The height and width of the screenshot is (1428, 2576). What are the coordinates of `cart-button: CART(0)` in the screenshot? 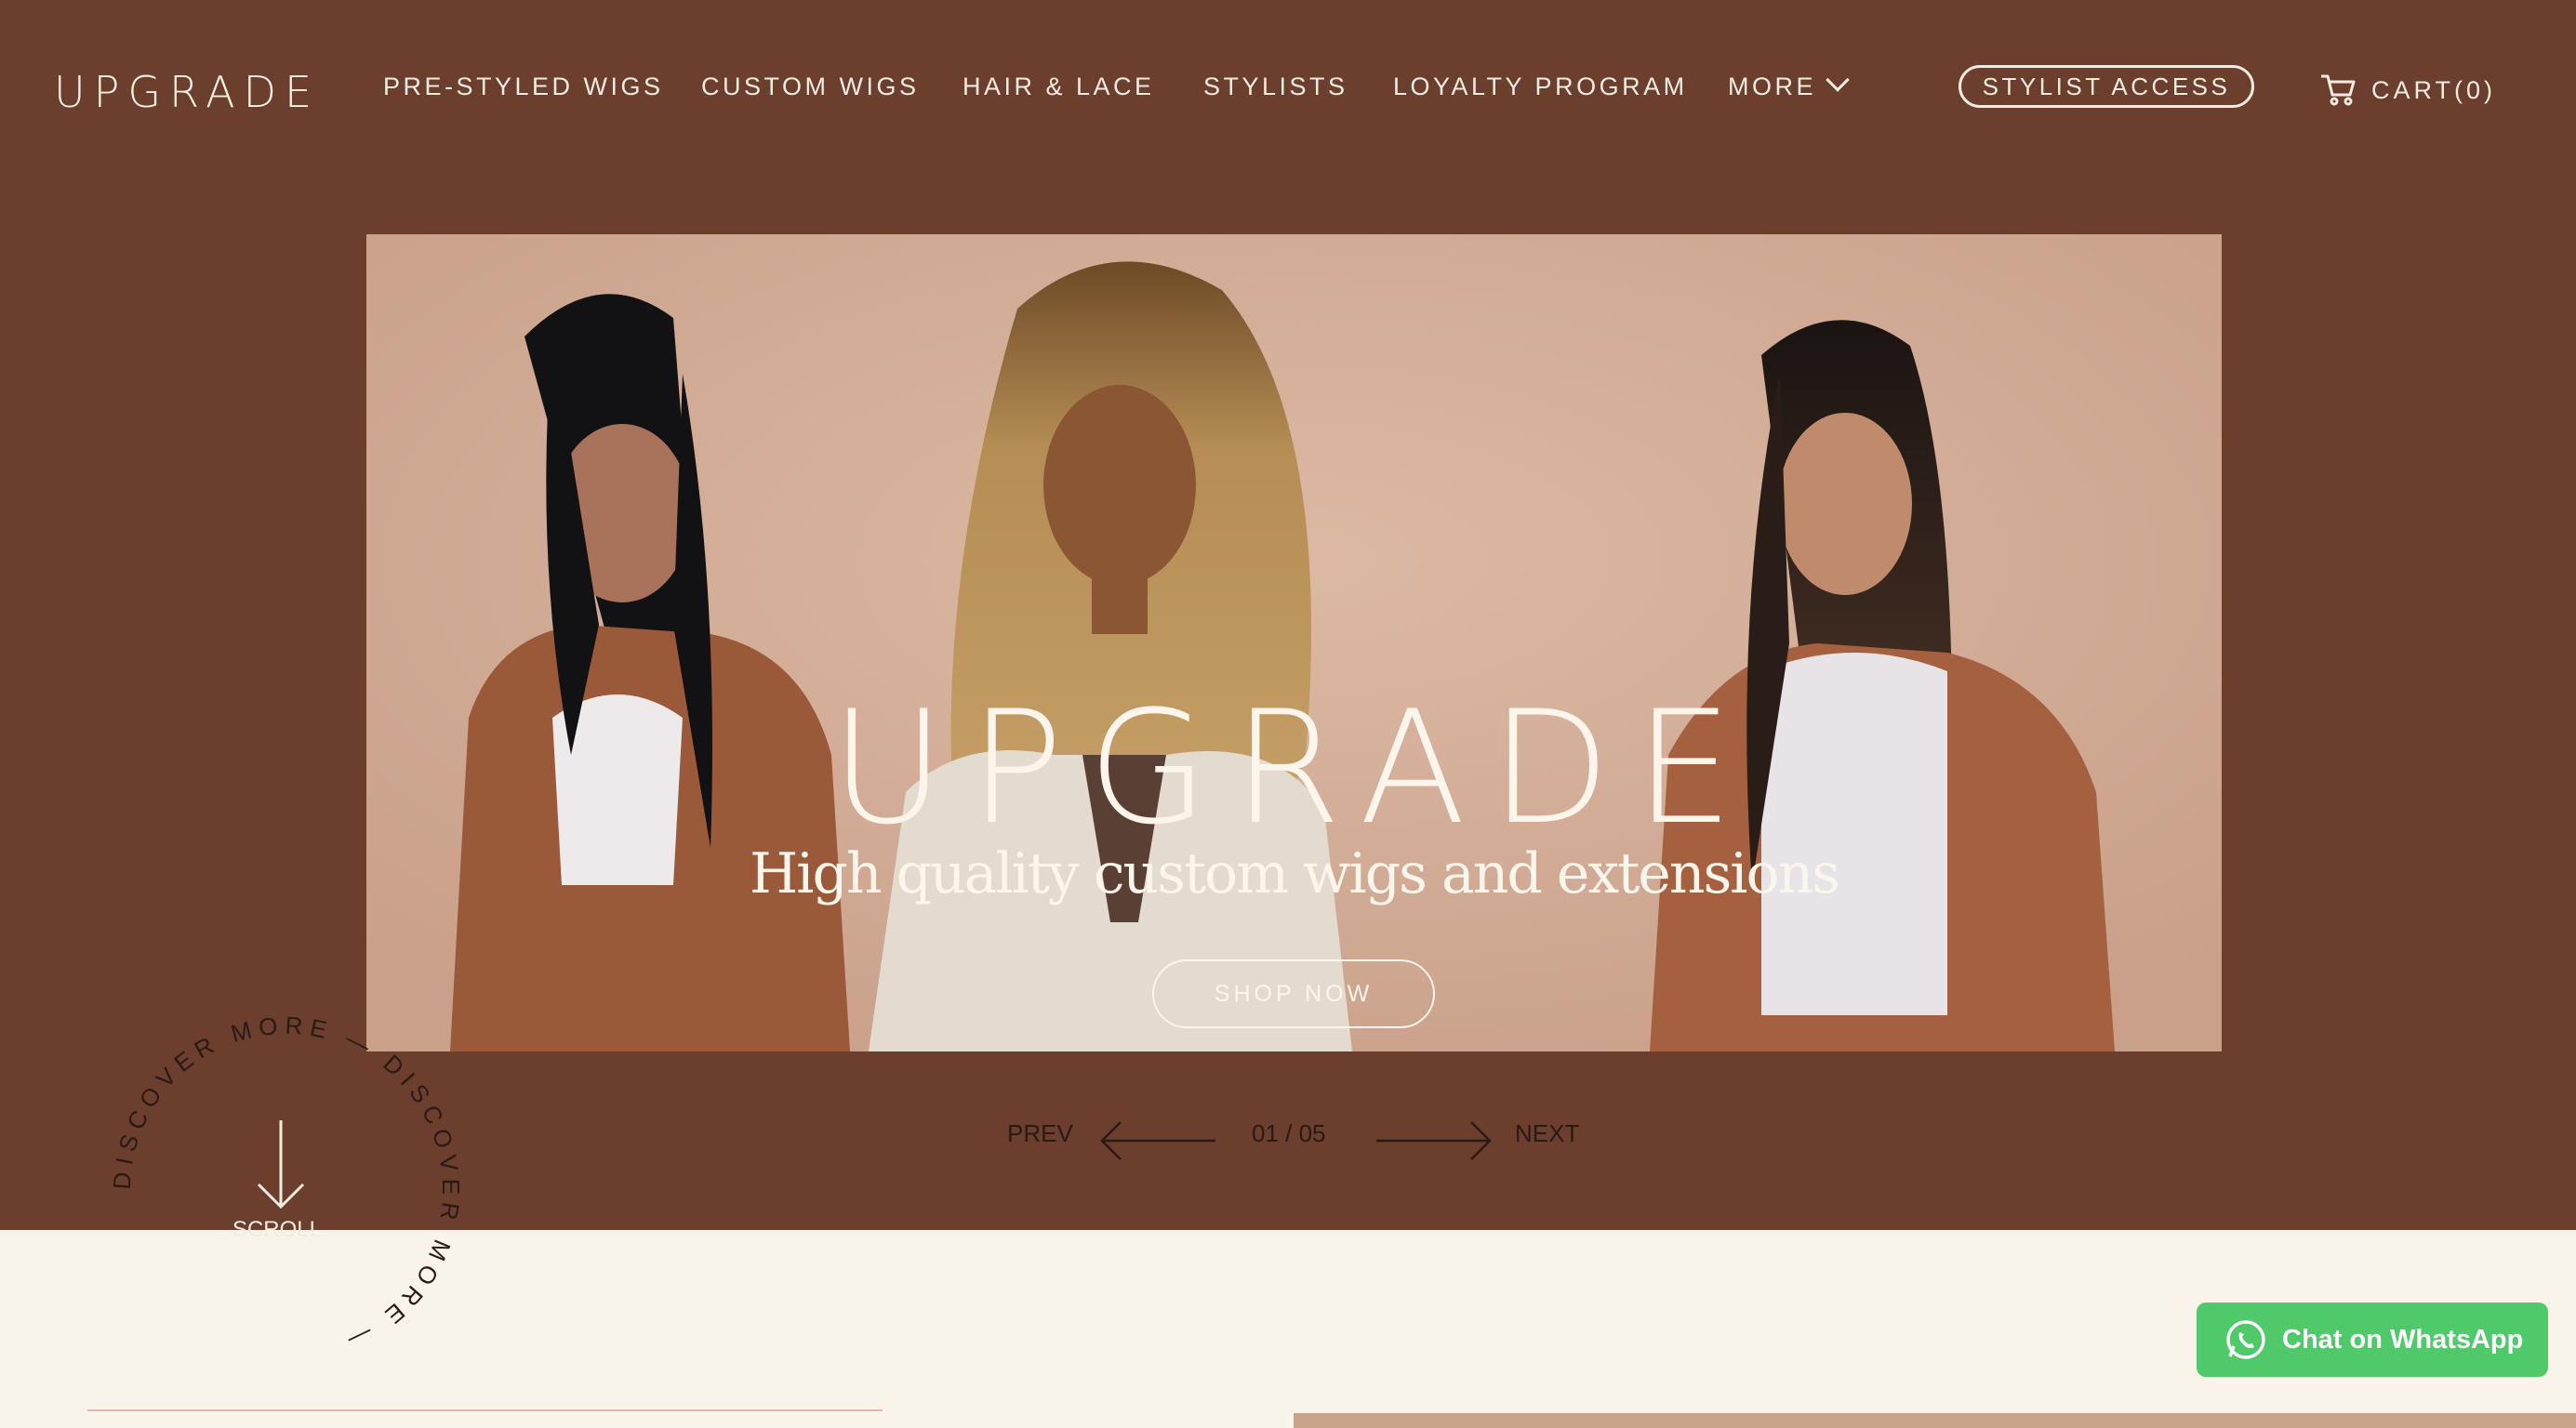 It's located at (2407, 90).